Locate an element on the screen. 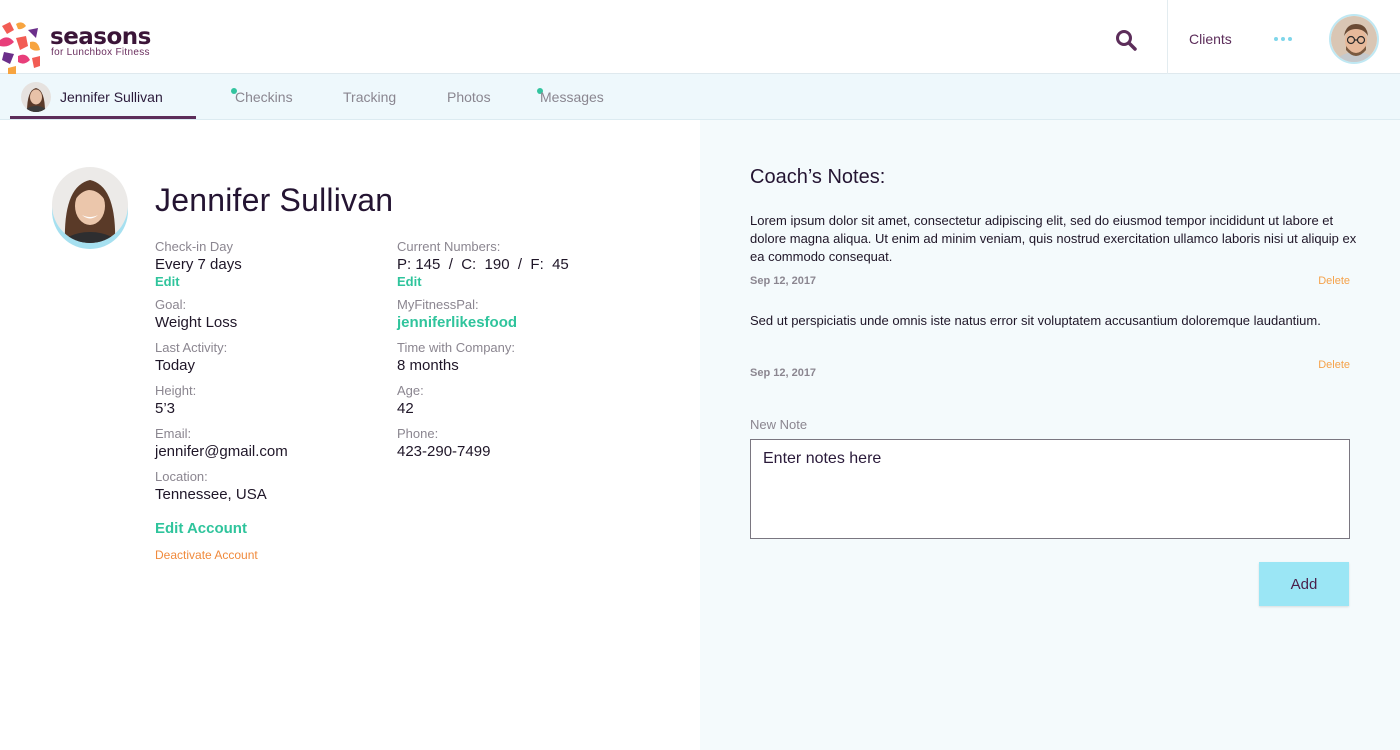 The width and height of the screenshot is (1400, 750). age-value: 42 is located at coordinates (405, 408).